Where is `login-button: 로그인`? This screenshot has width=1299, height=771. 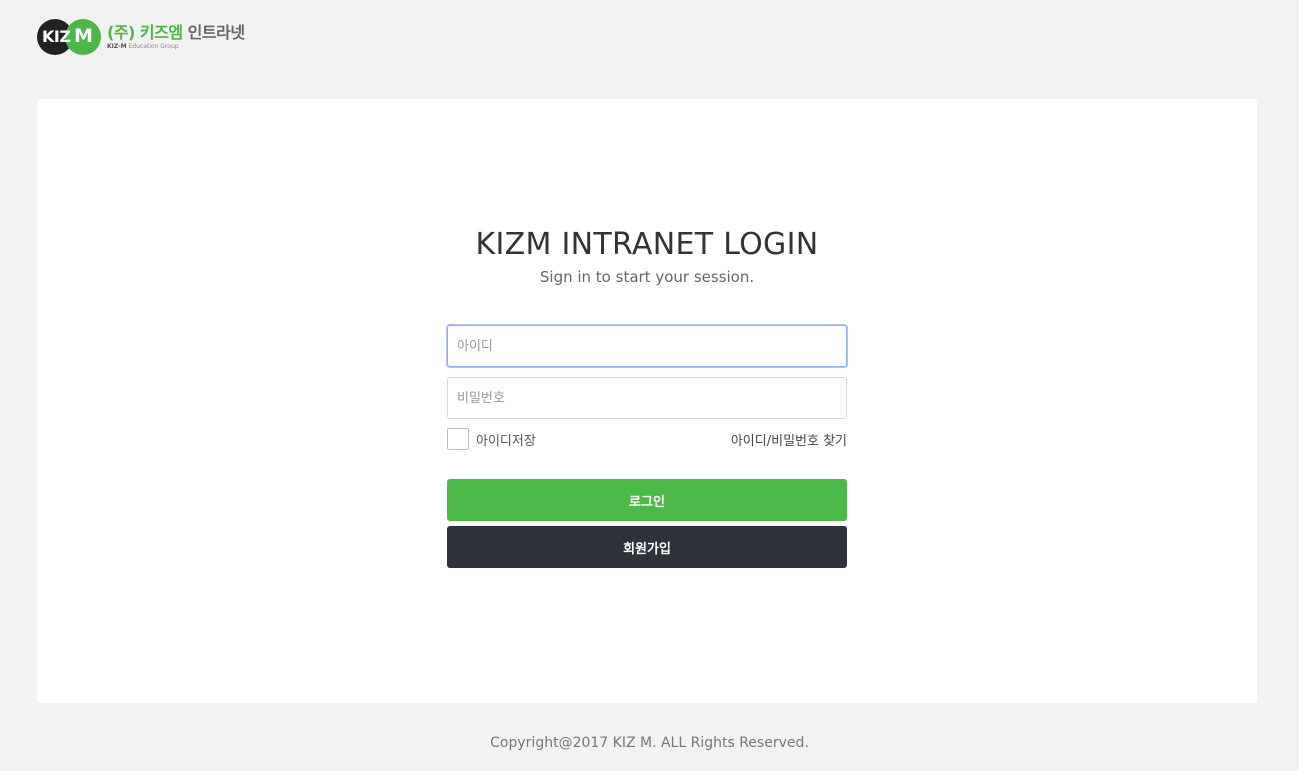 login-button: 로그인 is located at coordinates (647, 500).